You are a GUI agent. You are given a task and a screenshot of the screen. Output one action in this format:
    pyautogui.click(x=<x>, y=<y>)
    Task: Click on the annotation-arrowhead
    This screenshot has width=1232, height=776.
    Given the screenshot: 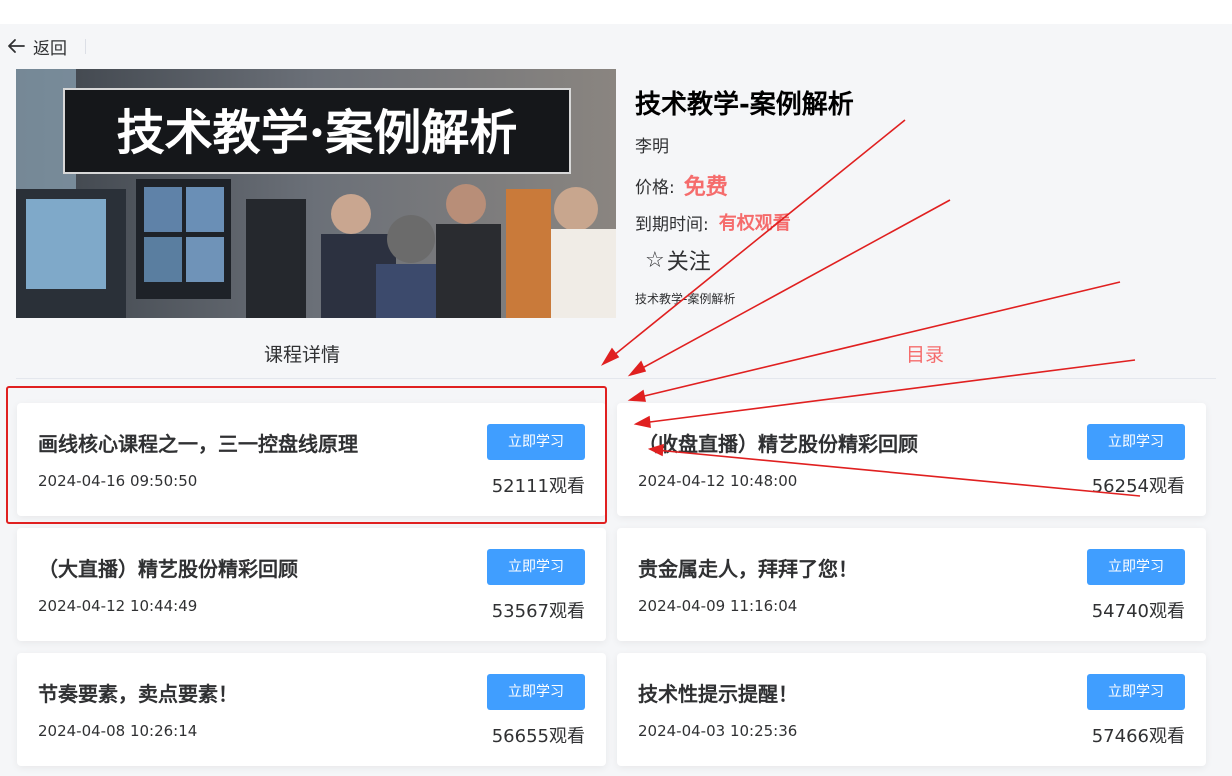 What is the action you would take?
    pyautogui.click(x=636, y=395)
    